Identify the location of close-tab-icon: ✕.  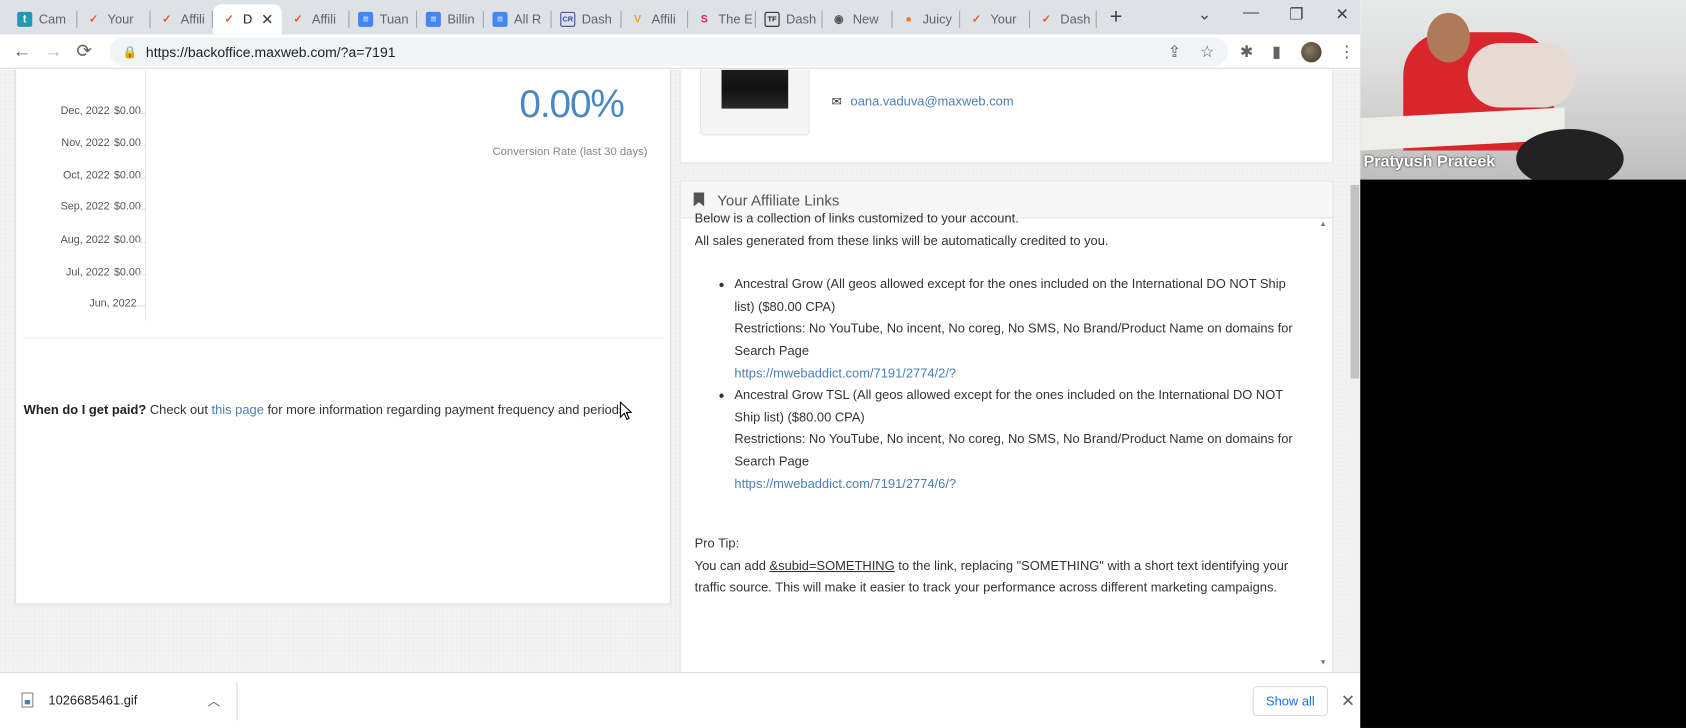
(267, 19).